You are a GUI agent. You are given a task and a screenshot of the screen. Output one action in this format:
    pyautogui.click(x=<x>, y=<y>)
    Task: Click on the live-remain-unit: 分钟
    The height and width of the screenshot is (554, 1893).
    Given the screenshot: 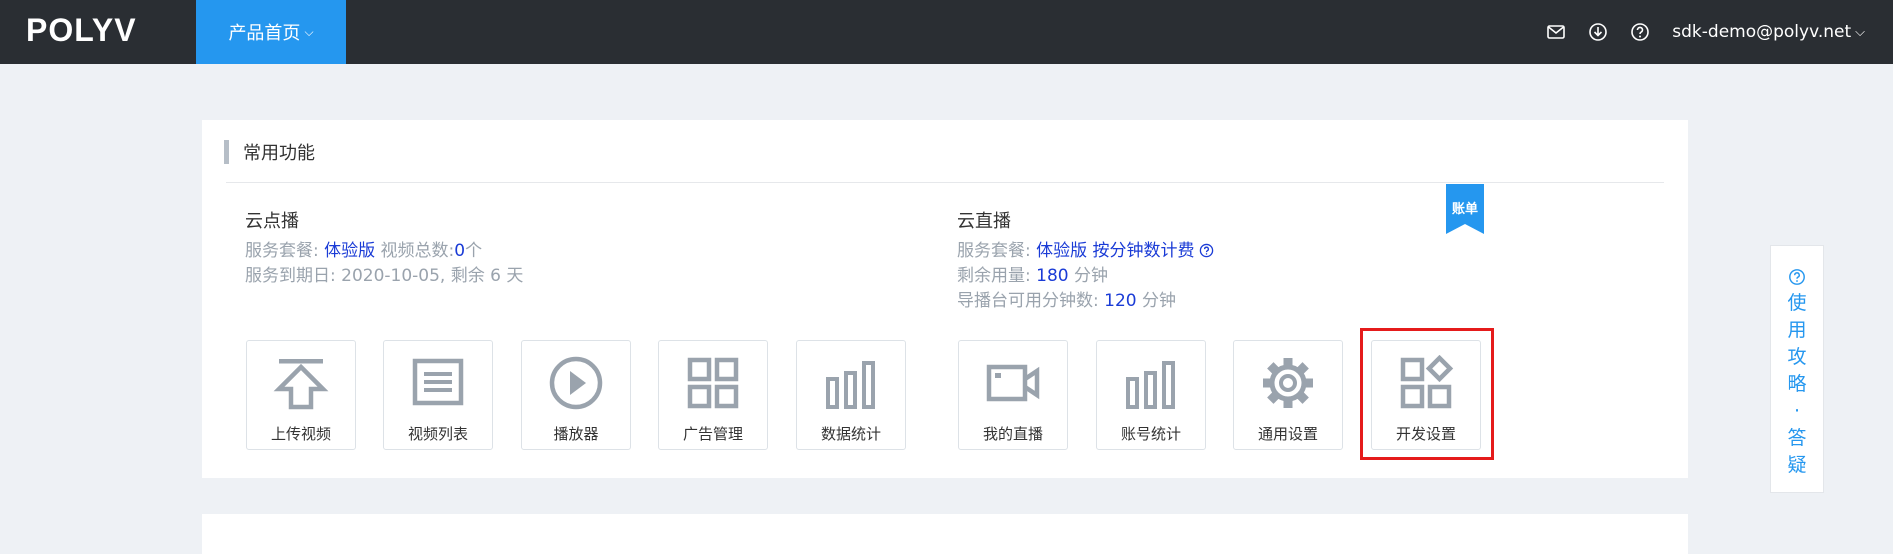 What is the action you would take?
    pyautogui.click(x=1091, y=276)
    